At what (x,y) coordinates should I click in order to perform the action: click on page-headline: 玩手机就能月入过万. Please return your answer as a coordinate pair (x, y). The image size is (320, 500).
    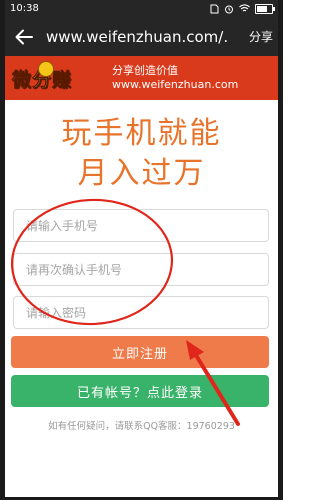
    Looking at the image, I should click on (141, 154).